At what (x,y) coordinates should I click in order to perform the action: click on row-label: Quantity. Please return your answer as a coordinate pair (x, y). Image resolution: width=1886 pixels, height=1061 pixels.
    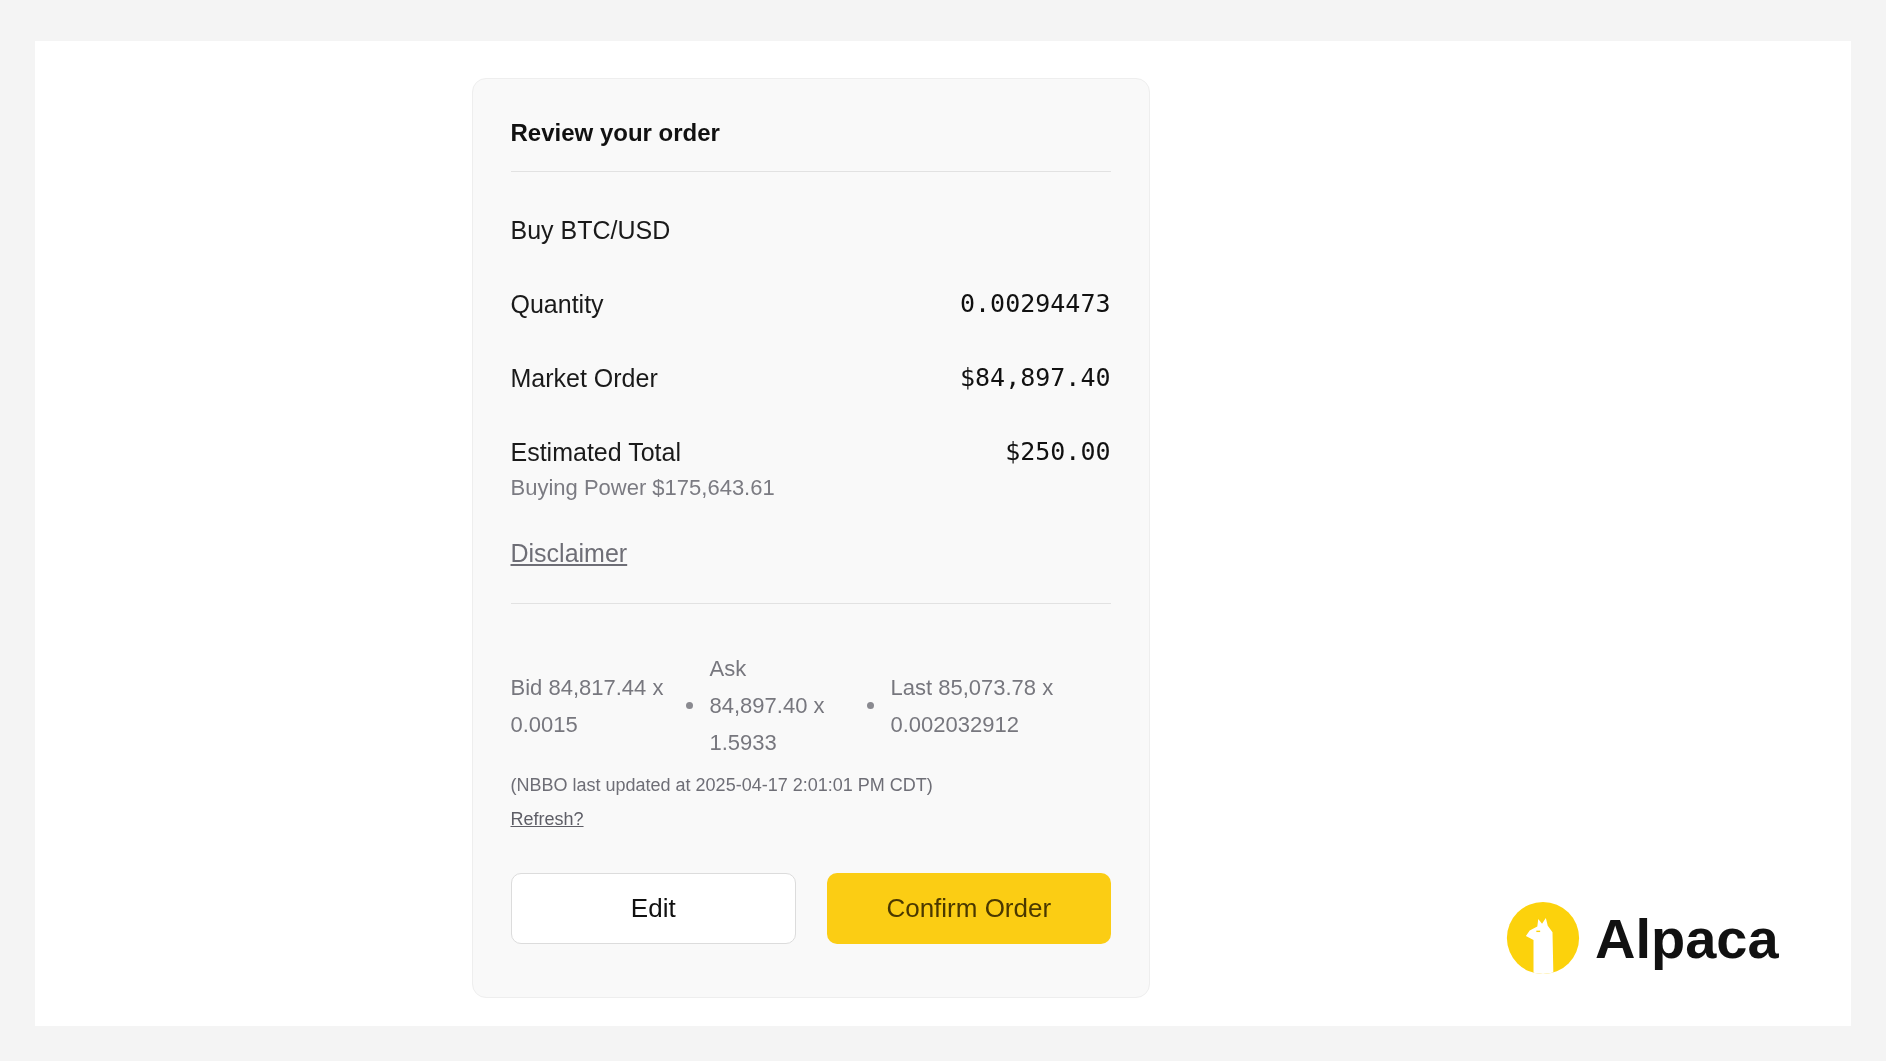
    Looking at the image, I should click on (557, 304).